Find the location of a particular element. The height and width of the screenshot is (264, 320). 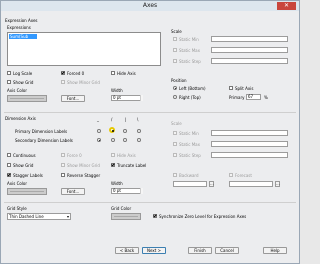

static-step-checkbox is located at coordinates (175, 61).